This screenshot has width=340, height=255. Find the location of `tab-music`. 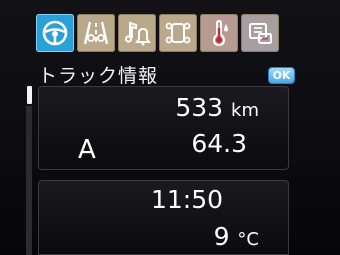

tab-music is located at coordinates (137, 33).